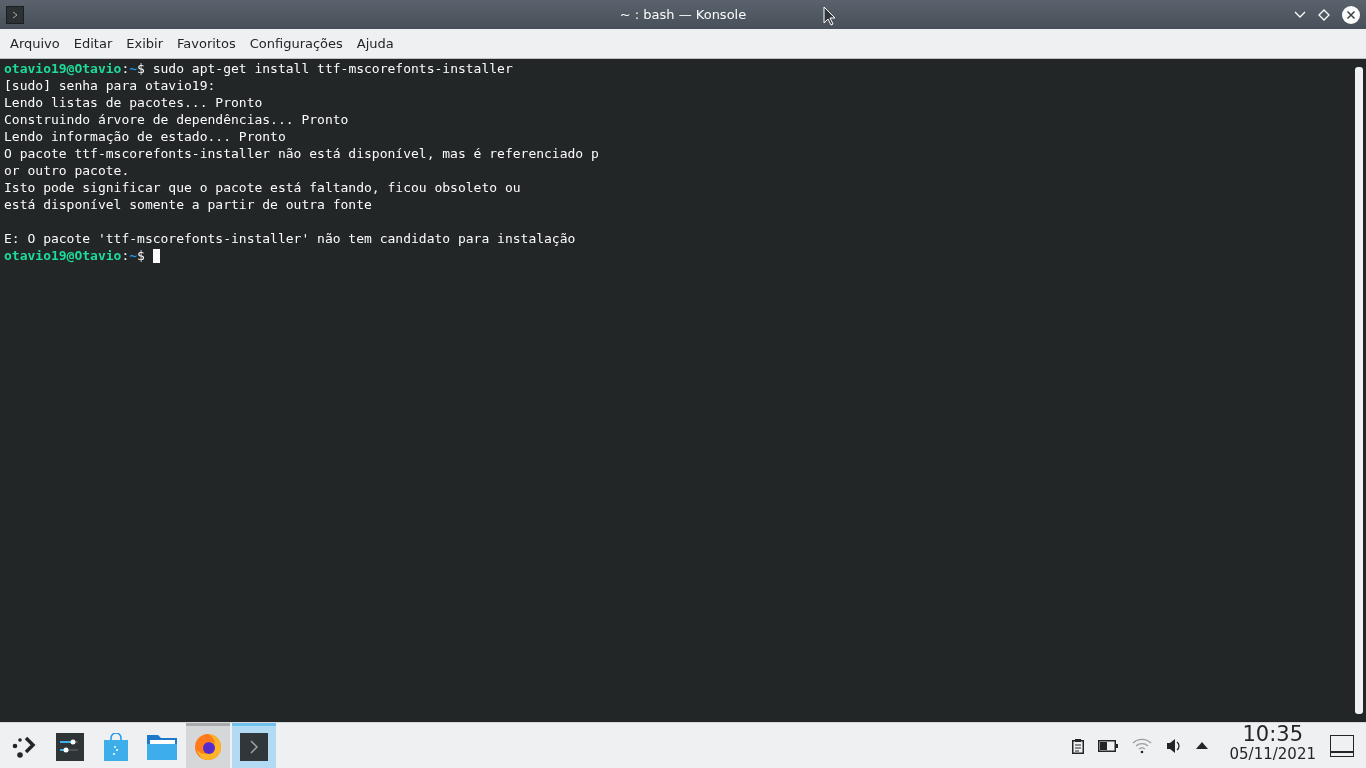  What do you see at coordinates (110, 85) in the screenshot?
I see `output-line: [sudo] senha para otavio19:` at bounding box center [110, 85].